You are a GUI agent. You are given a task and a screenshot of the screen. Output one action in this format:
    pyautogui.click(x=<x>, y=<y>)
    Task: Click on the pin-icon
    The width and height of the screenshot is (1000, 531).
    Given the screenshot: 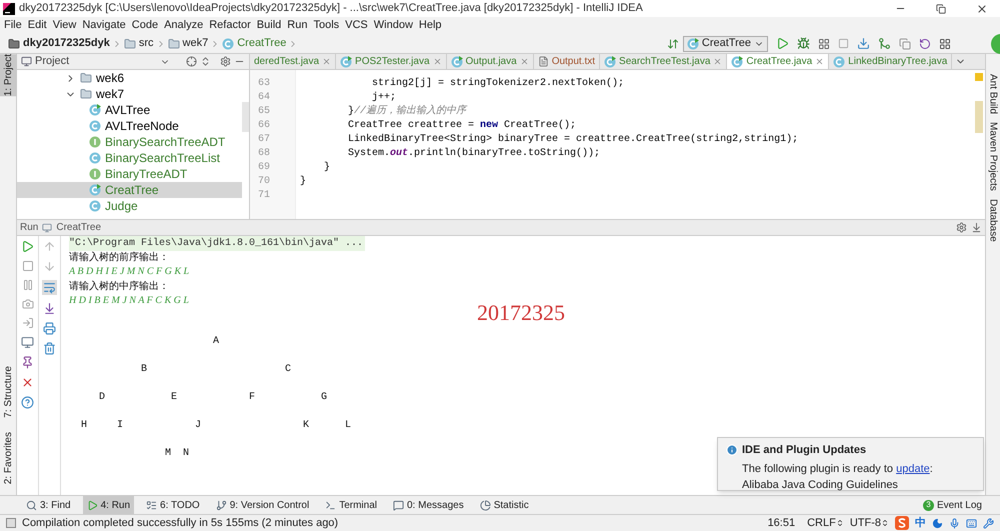 What is the action you would take?
    pyautogui.click(x=27, y=362)
    